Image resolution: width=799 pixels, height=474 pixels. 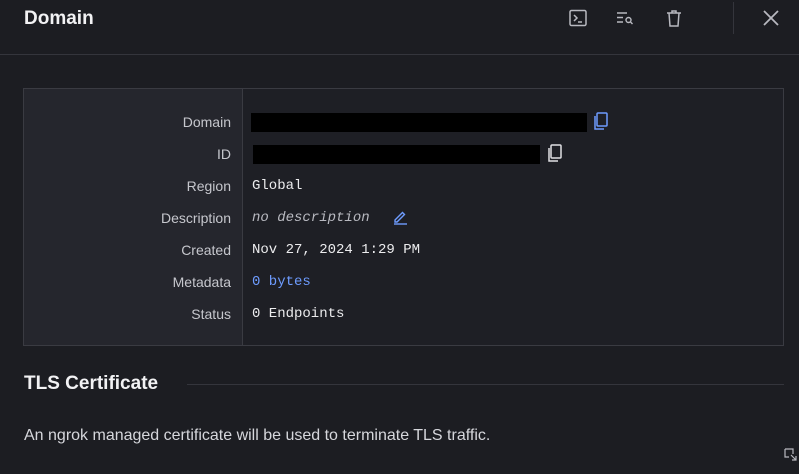 I want to click on dialog-title: Domain, so click(x=59, y=18).